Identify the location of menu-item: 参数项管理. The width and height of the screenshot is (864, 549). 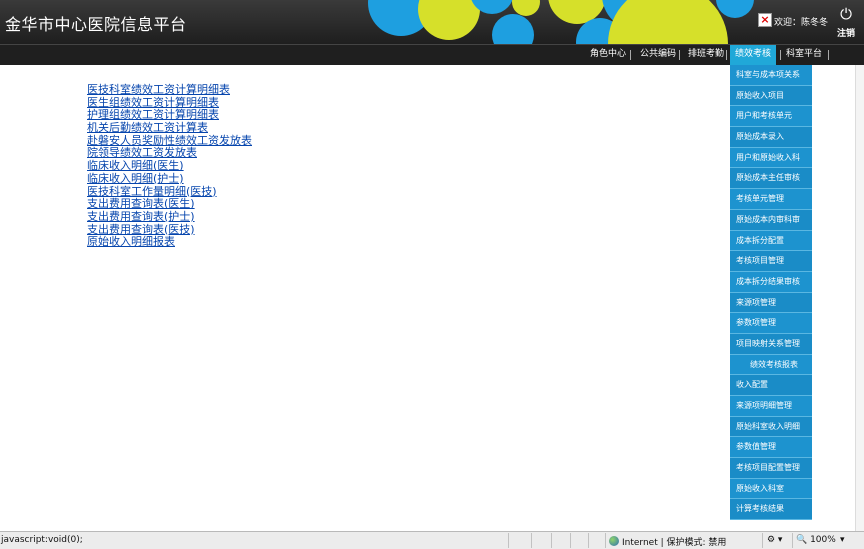
(771, 323).